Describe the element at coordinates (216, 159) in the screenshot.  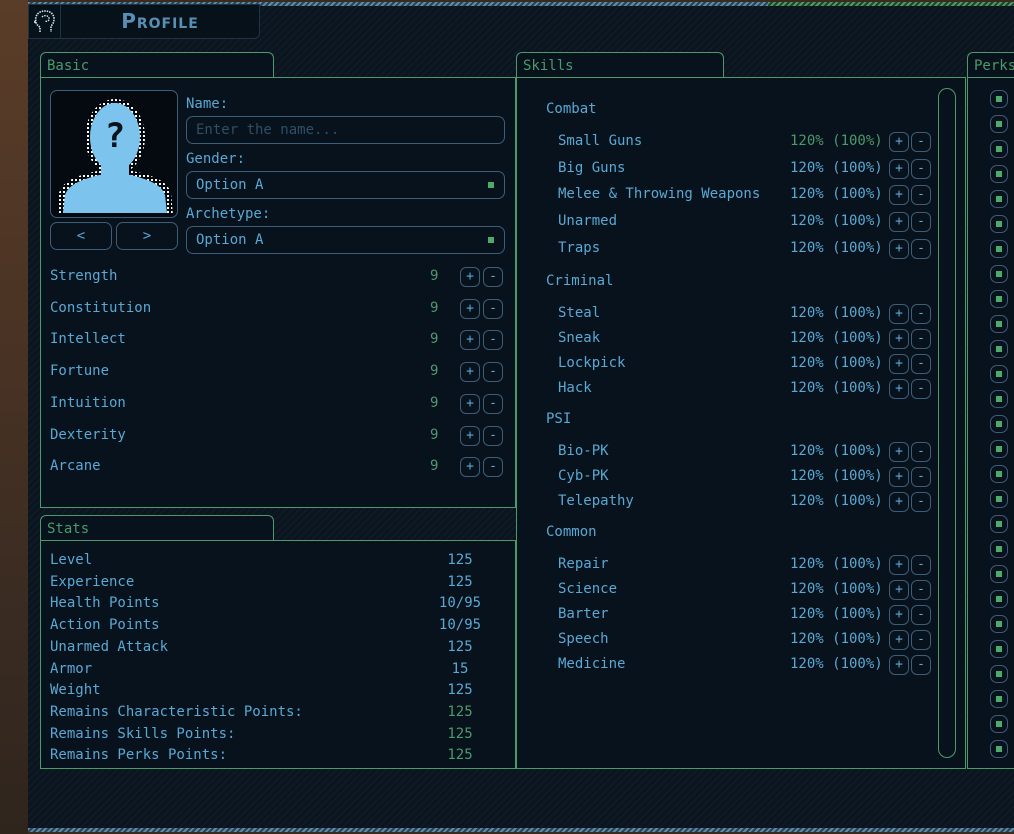
I see `gender-label: Gender:` at that location.